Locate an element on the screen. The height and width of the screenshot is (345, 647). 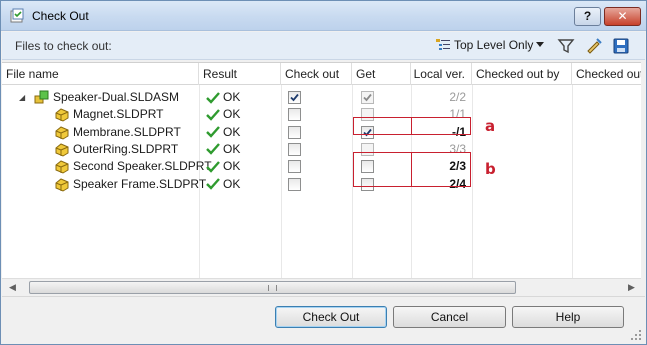
list-filter-icon is located at coordinates (443, 44).